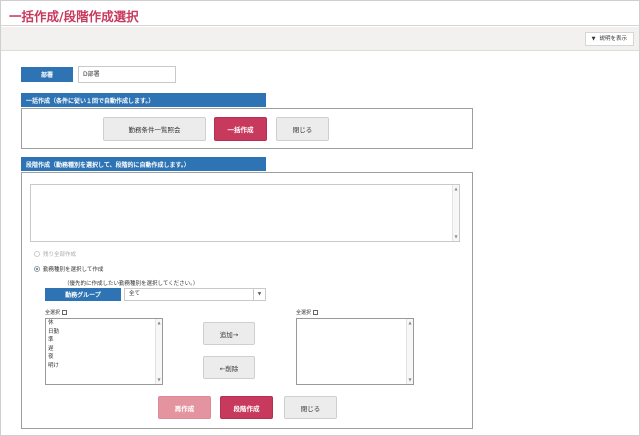 This screenshot has width=640, height=436. Describe the element at coordinates (320, 25) in the screenshot. I see `title-divider` at that location.